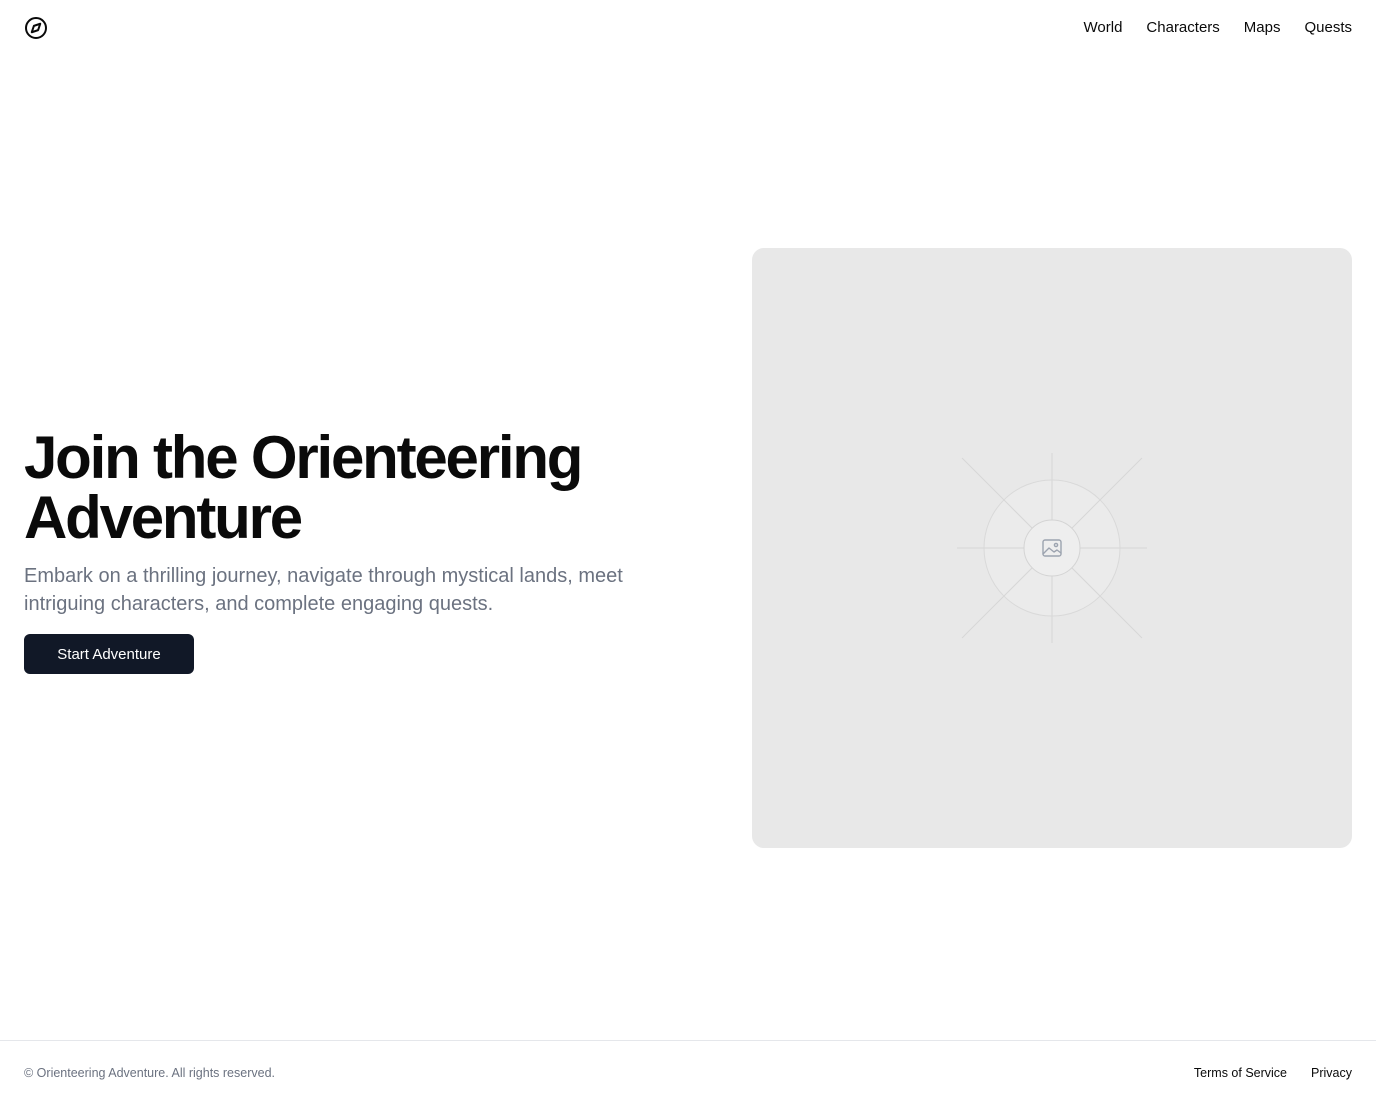  I want to click on image-placeholder-icon, so click(1052, 548).